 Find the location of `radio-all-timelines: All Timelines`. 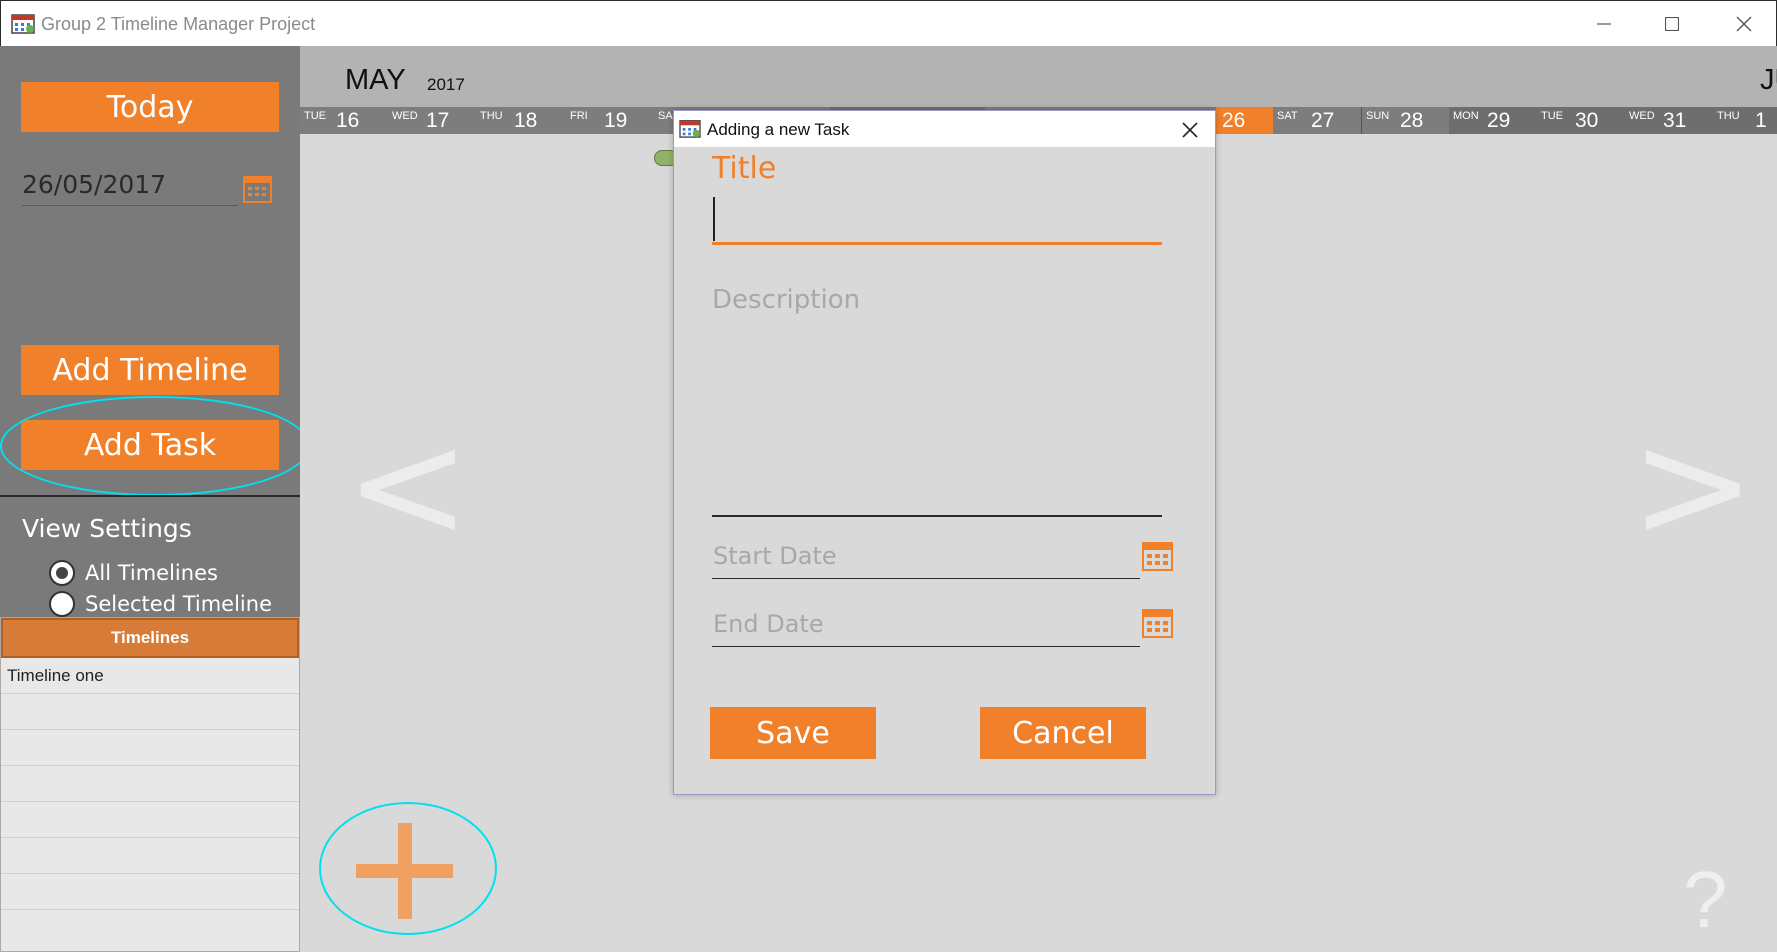

radio-all-timelines: All Timelines is located at coordinates (133, 573).